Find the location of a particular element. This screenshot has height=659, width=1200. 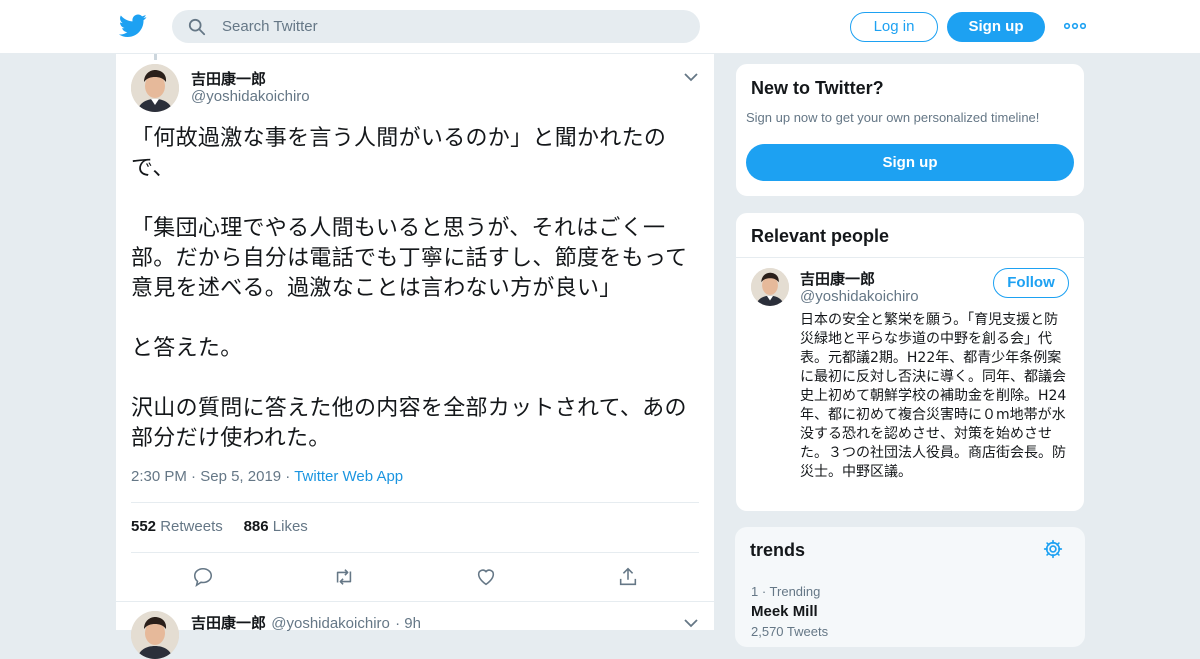

search-bar: Search Twitter is located at coordinates (436, 26).